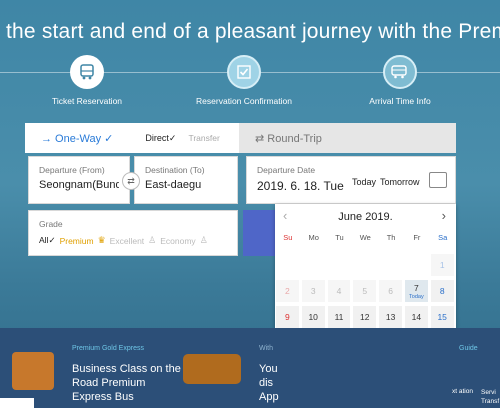 The image size is (500, 408). I want to click on service-link-2: Servi Transf, so click(490, 397).